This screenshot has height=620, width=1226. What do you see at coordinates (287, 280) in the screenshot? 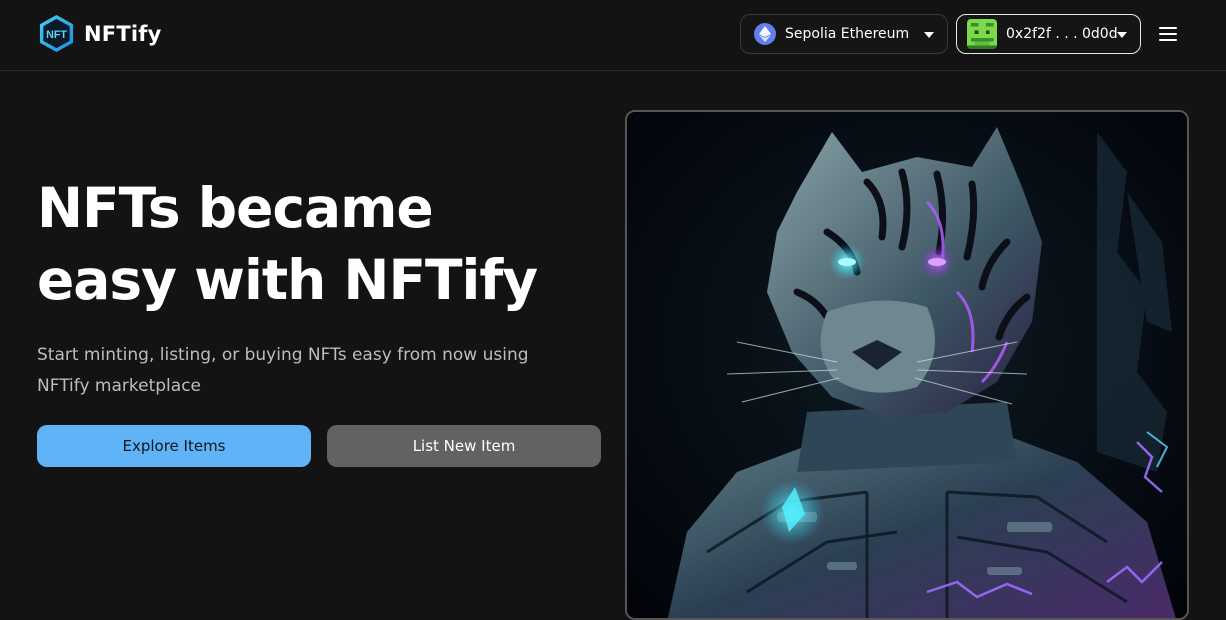
I see `hero-title-line-2: easy with NFTify` at bounding box center [287, 280].